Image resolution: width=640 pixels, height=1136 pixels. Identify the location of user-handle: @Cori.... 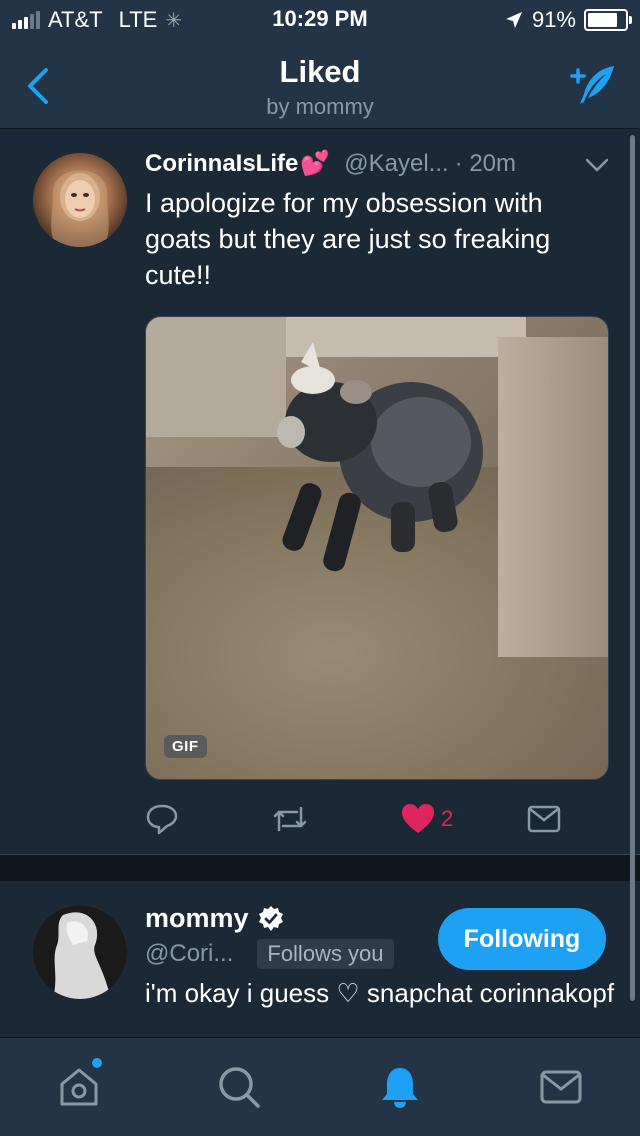
(189, 954).